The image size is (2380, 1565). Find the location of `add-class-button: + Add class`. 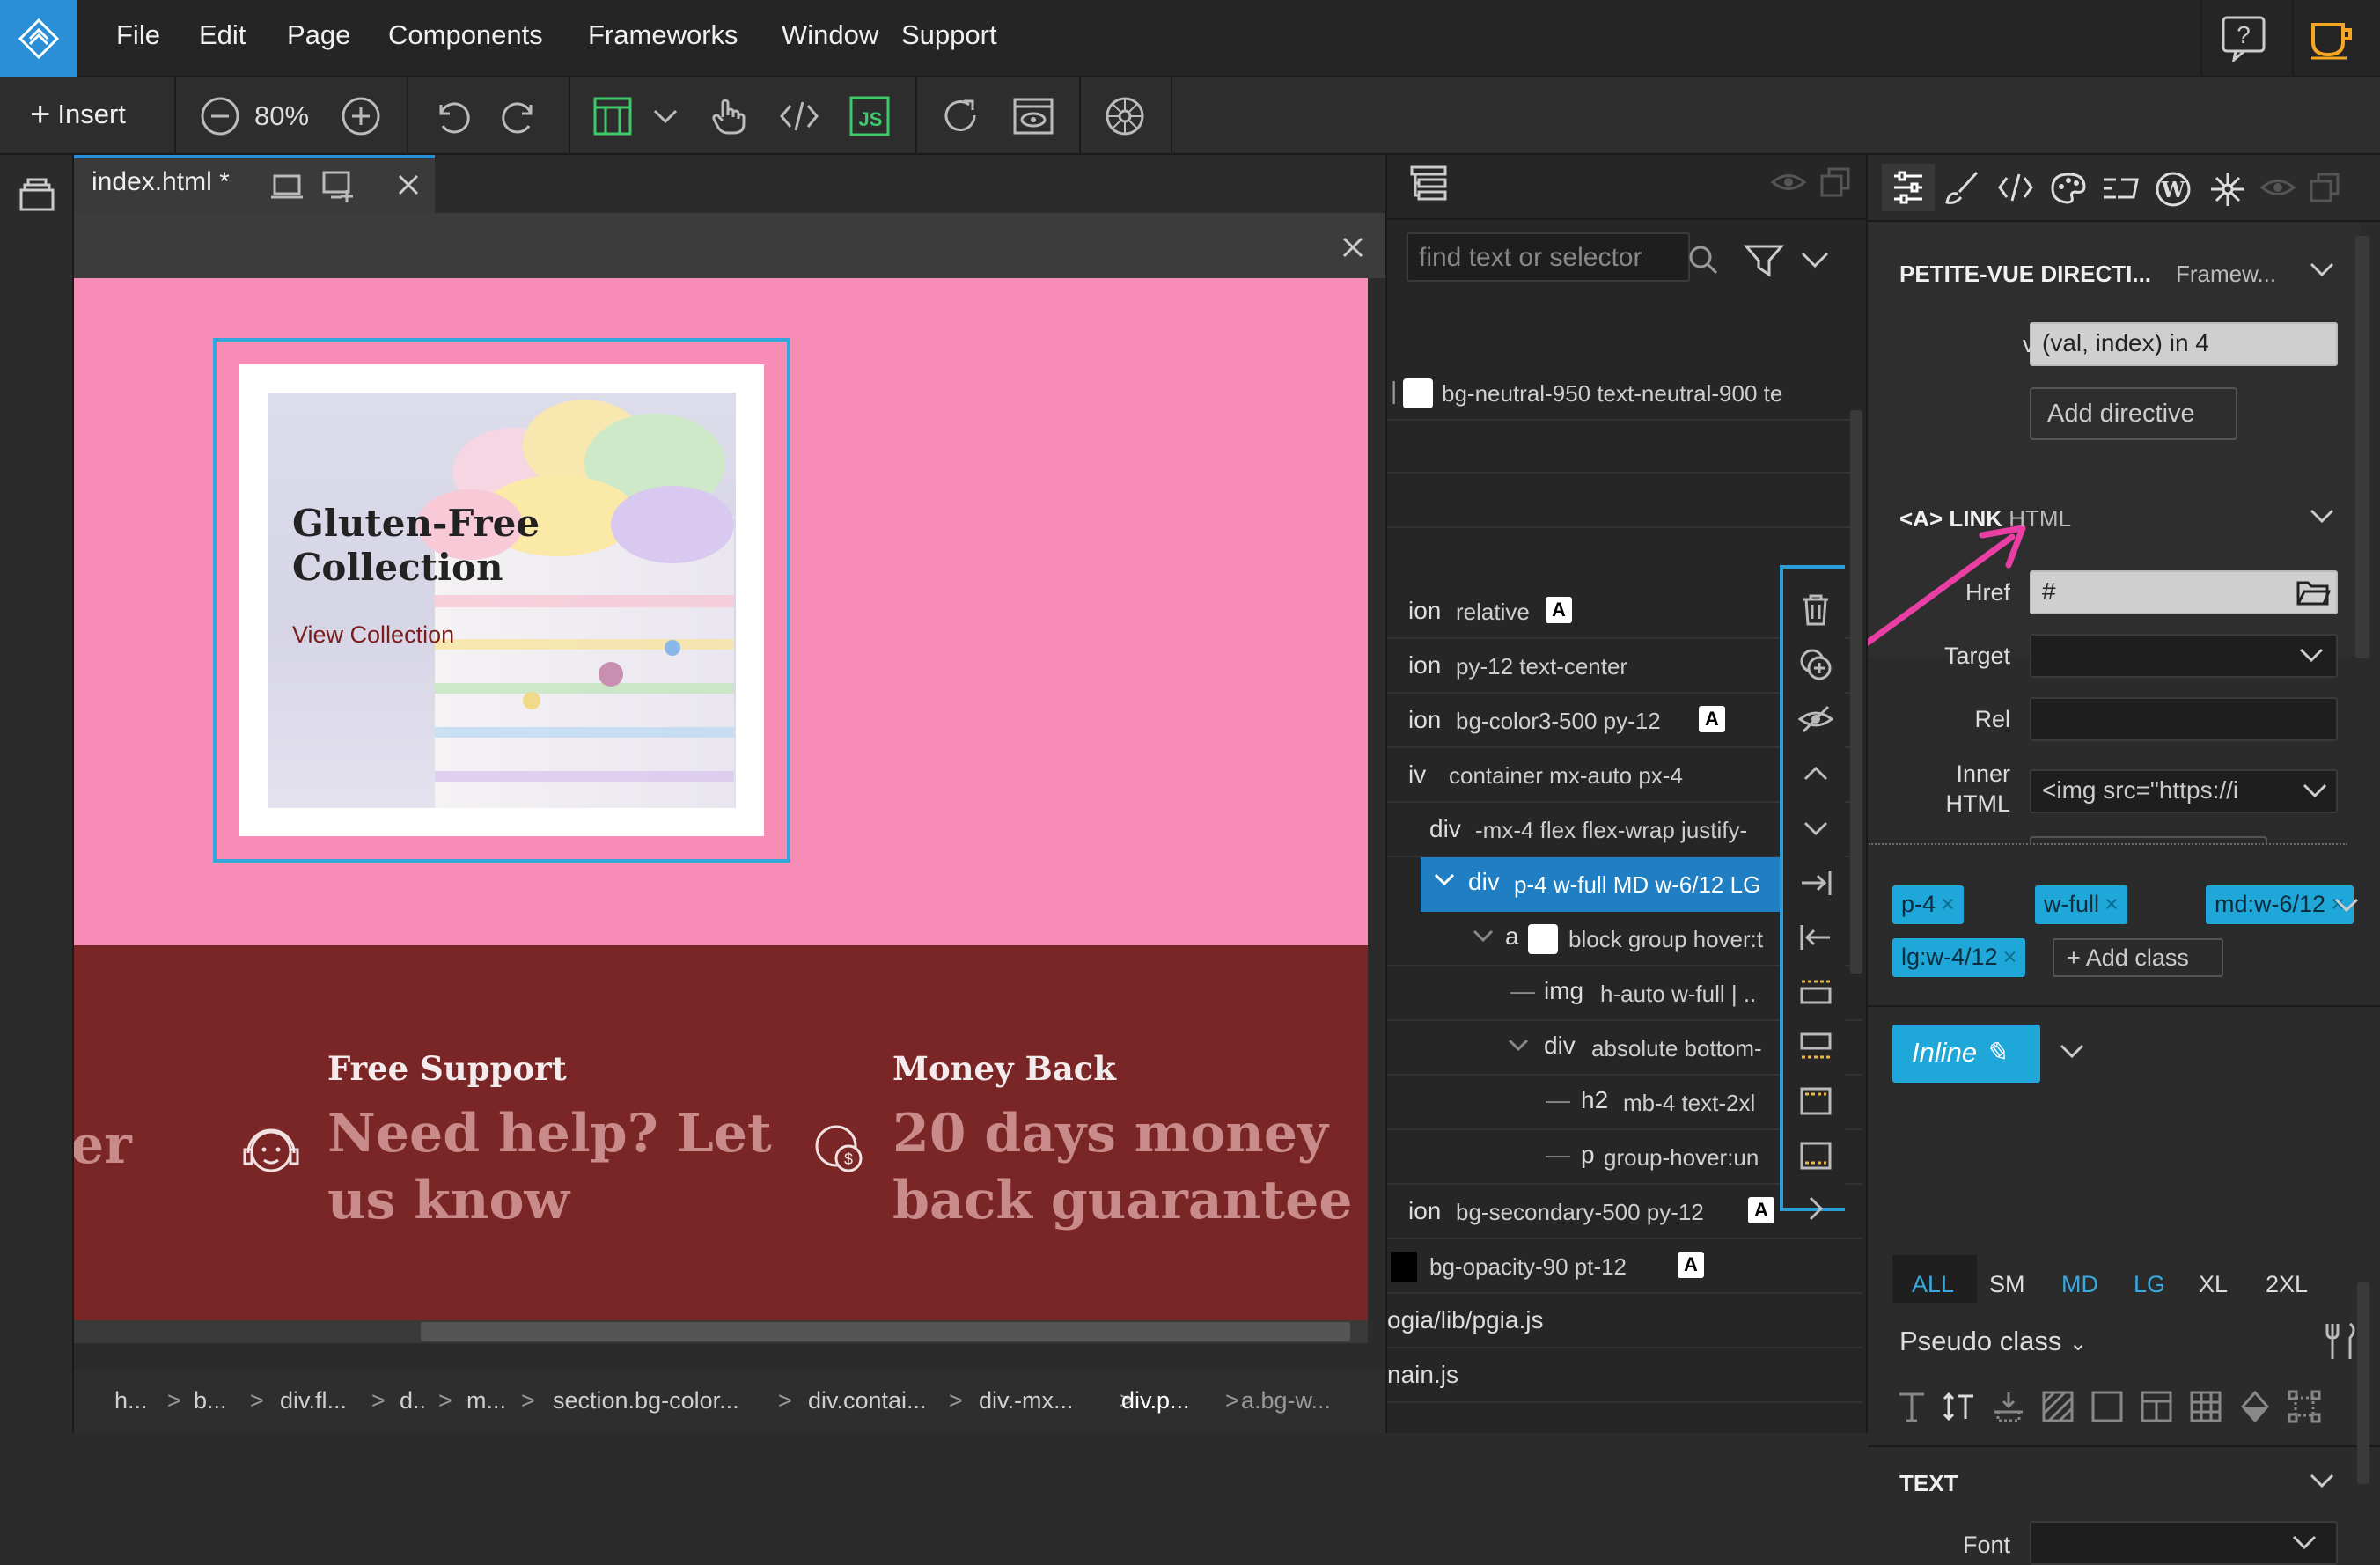

add-class-button: + Add class is located at coordinates (2138, 958).